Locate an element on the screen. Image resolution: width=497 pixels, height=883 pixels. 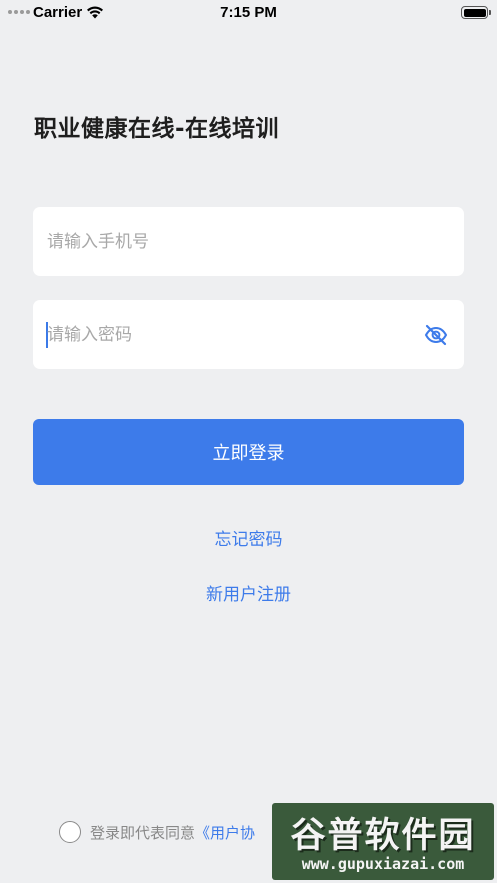
page-title: 职业健康在线-在线培训 is located at coordinates (157, 129).